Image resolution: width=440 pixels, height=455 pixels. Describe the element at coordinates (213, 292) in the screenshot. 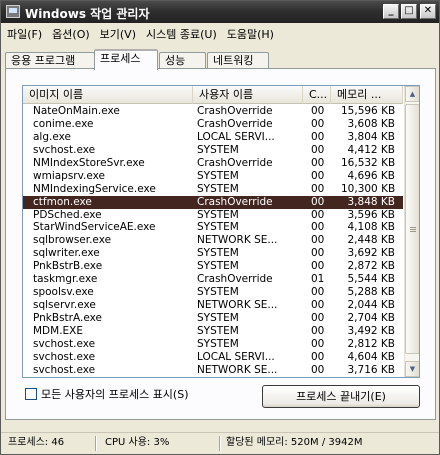

I see `process-row: spoolsv.exe SYSTEM 00 5,288 KB` at that location.